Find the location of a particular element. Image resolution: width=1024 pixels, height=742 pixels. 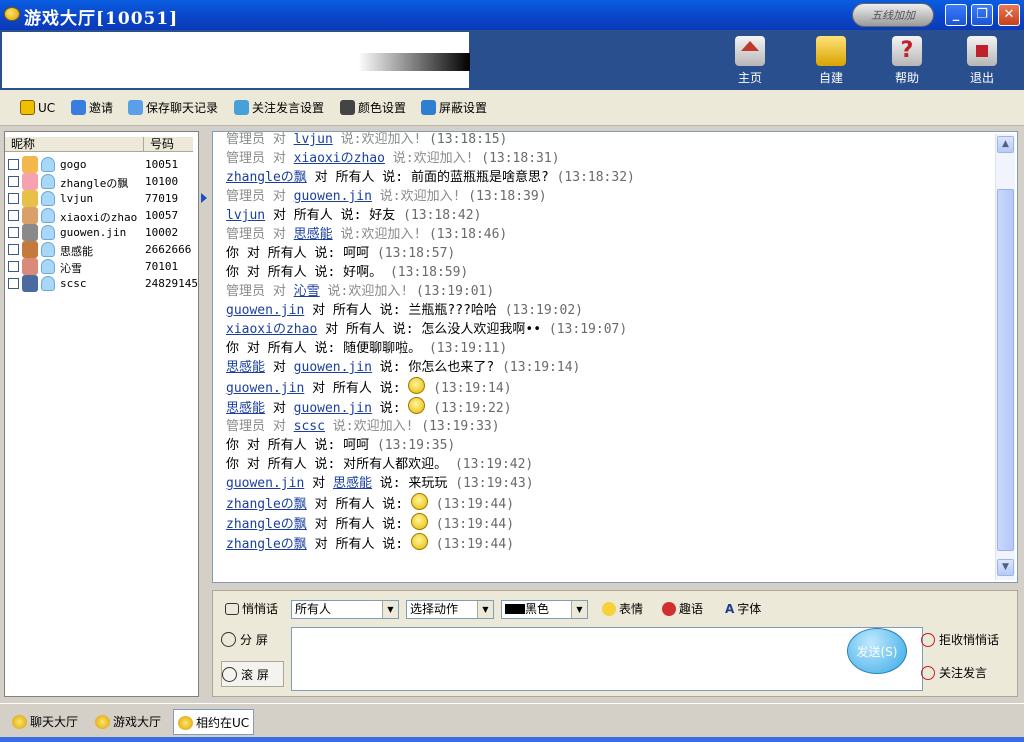

font-button: A 字体 is located at coordinates (743, 609).